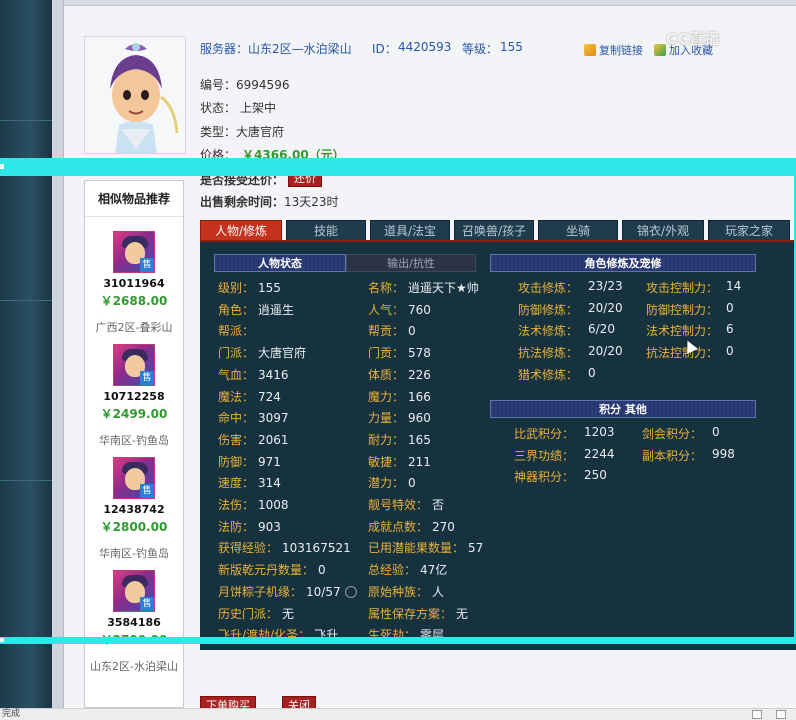 The width and height of the screenshot is (796, 720). Describe the element at coordinates (672, 434) in the screenshot. I see `stat-label: 剑会积分：` at that location.